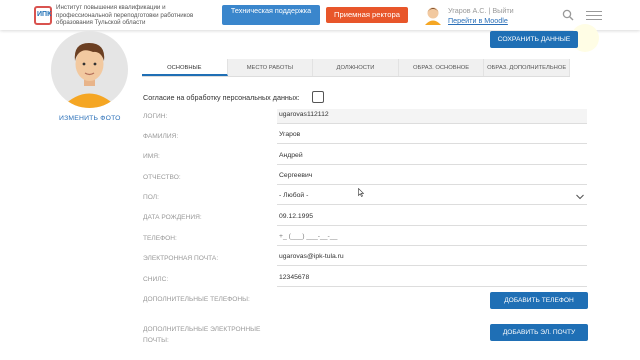  I want to click on rector-reception-button: Приемная ректора, so click(367, 15).